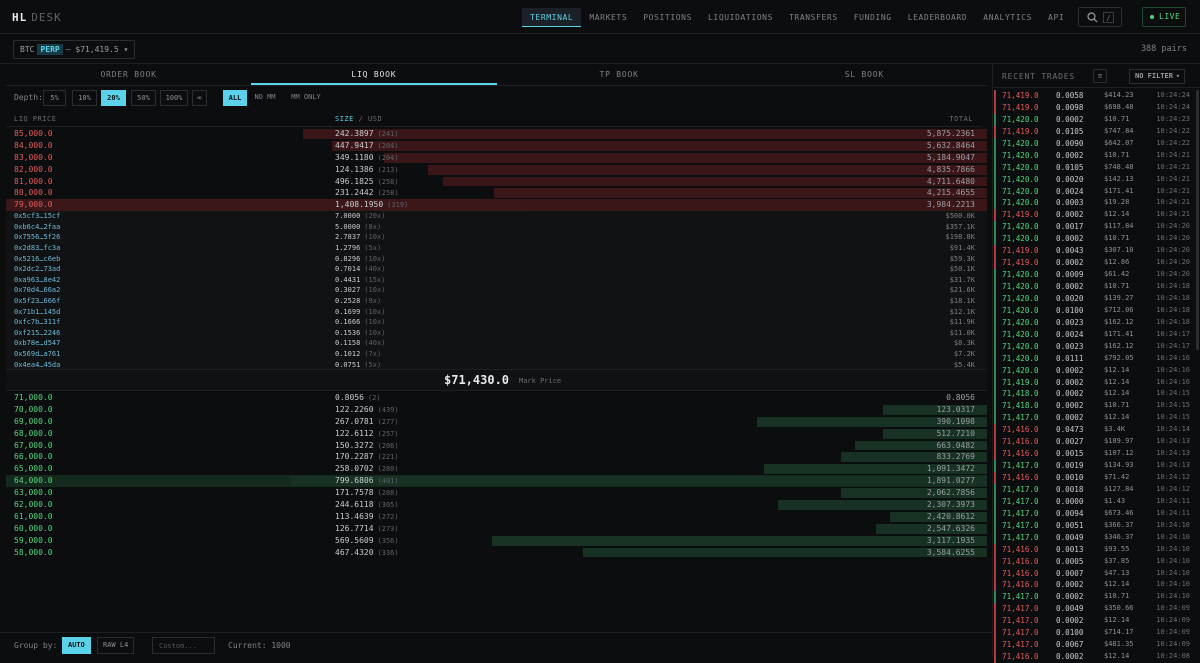 The image size is (1200, 663). What do you see at coordinates (84, 98) in the screenshot?
I see `depth-option-1: 10%` at bounding box center [84, 98].